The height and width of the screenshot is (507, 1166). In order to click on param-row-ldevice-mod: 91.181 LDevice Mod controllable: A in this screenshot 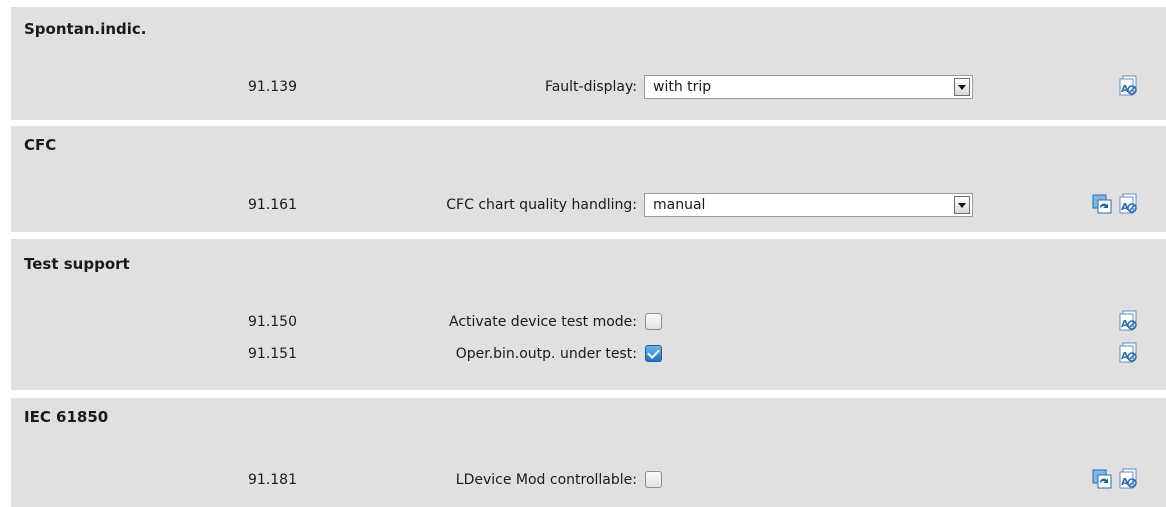, I will do `click(588, 481)`.